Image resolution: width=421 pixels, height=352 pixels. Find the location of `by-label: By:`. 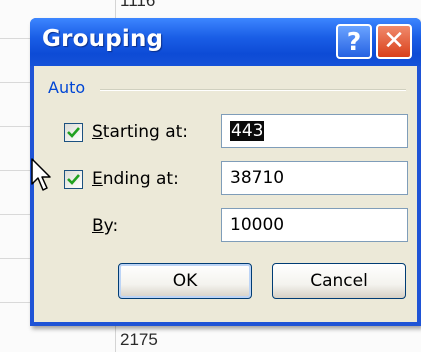

by-label: By: is located at coordinates (105, 226).